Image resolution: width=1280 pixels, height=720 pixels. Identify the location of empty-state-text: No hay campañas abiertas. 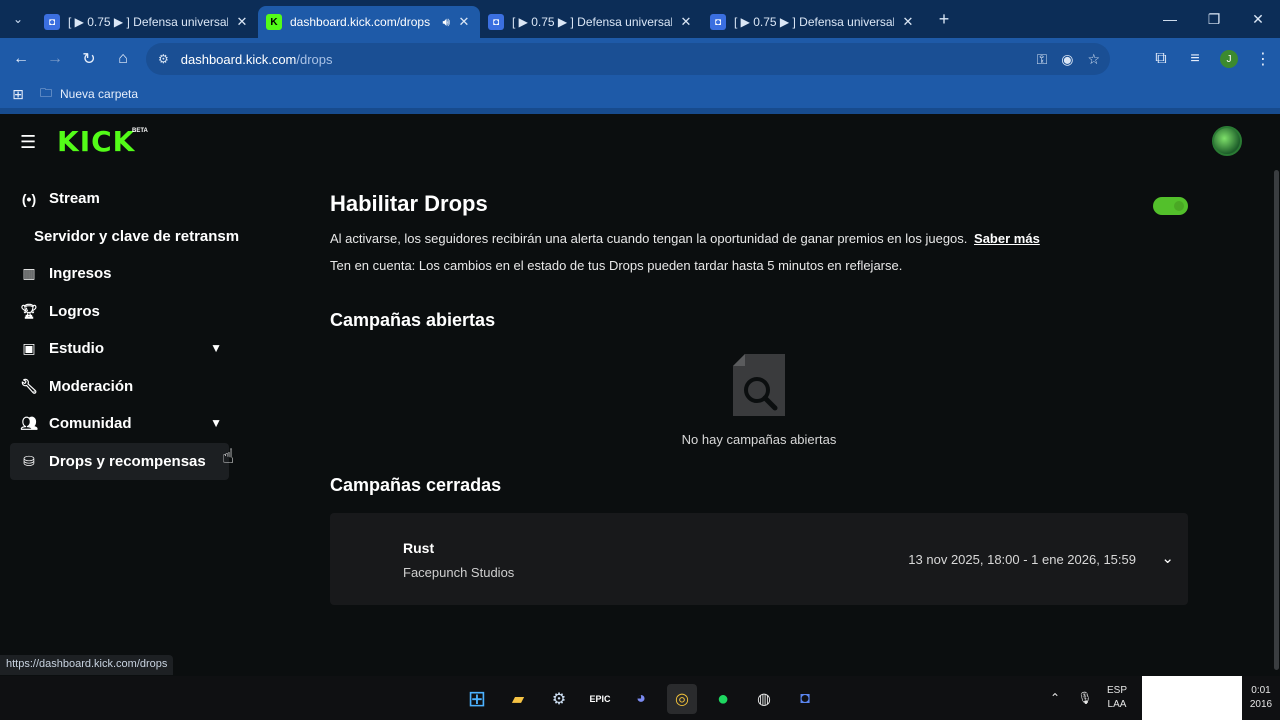
(759, 439).